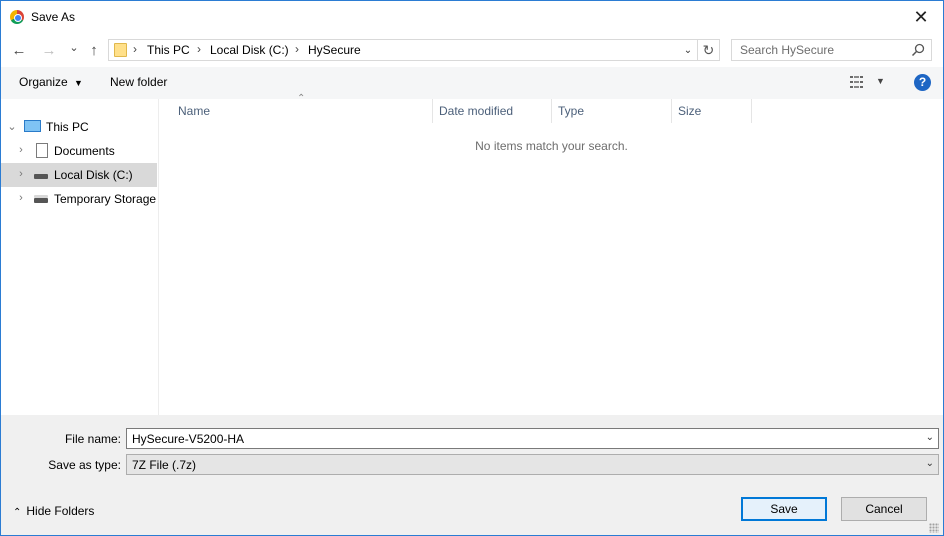  What do you see at coordinates (84, 151) in the screenshot?
I see `tree-label: Documents` at bounding box center [84, 151].